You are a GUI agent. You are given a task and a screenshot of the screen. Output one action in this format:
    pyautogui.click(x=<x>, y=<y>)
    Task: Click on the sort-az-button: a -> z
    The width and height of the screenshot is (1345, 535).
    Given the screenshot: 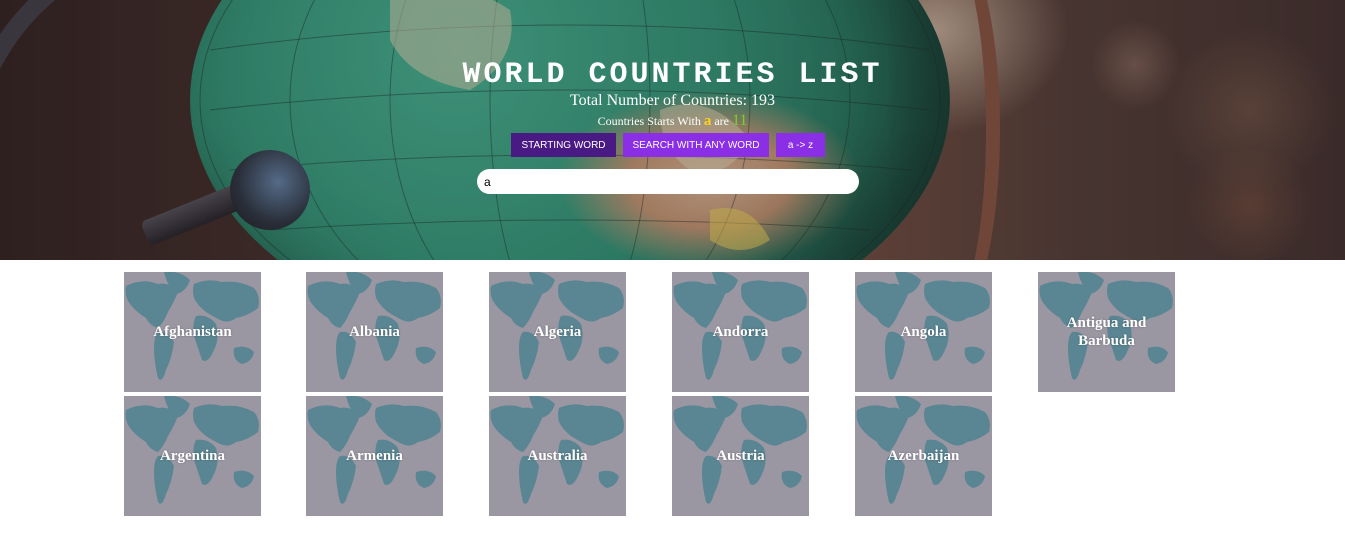 What is the action you would take?
    pyautogui.click(x=800, y=145)
    